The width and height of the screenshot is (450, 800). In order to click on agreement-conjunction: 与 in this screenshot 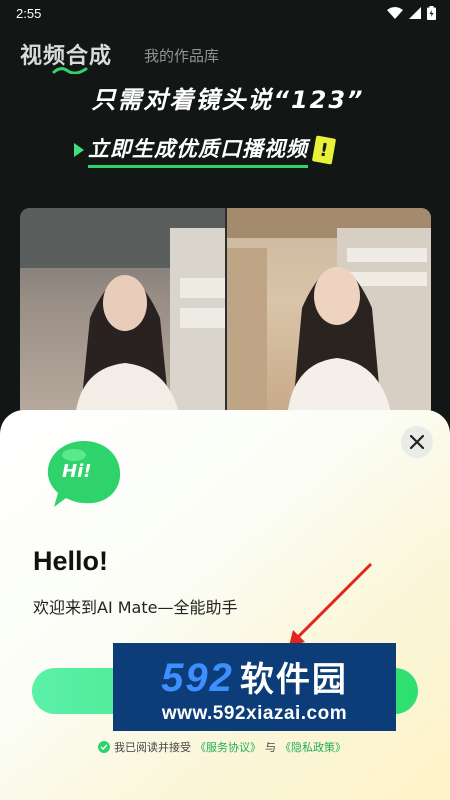, I will do `click(270, 747)`.